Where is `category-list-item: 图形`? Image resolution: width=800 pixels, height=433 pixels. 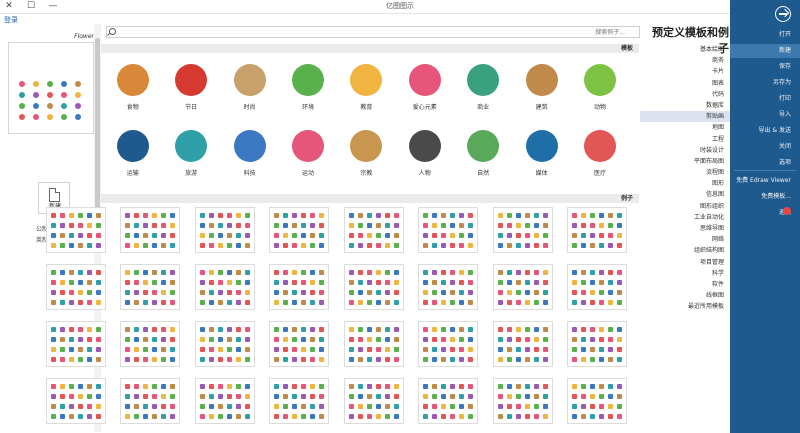
category-list-item: 图形 is located at coordinates (685, 183).